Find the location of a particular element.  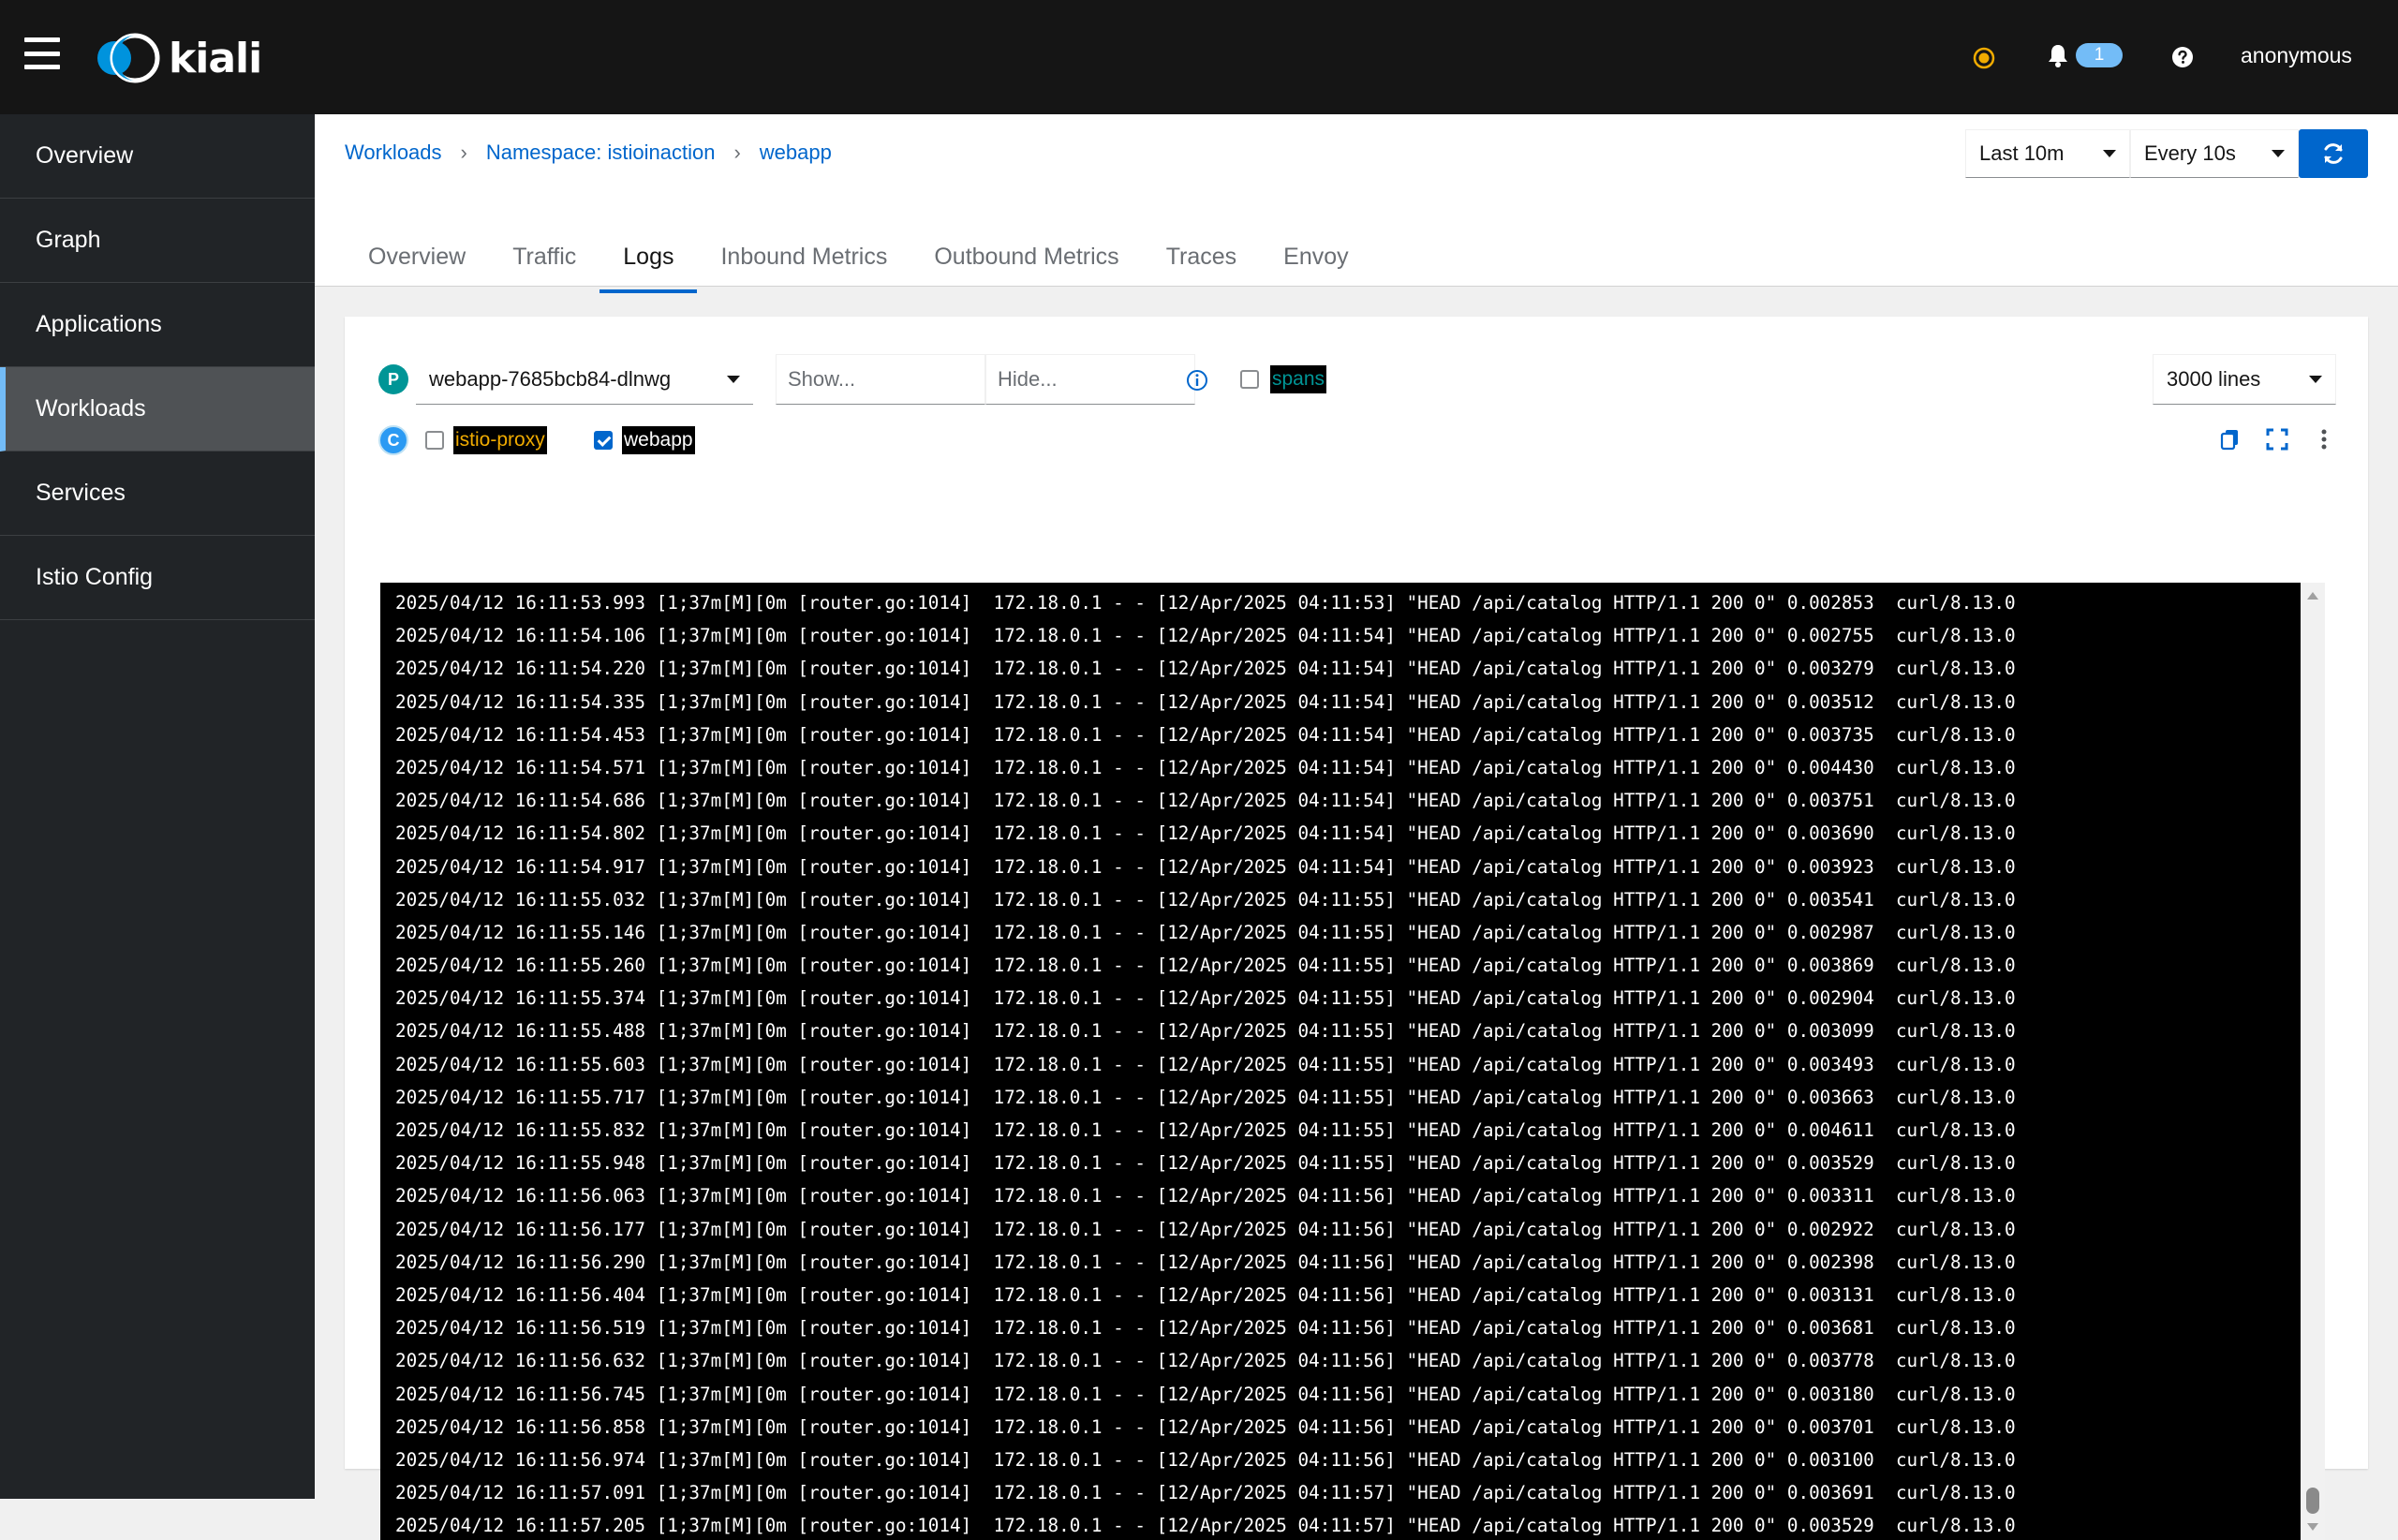

masthead: kiali 1 anonymous is located at coordinates (1199, 57).